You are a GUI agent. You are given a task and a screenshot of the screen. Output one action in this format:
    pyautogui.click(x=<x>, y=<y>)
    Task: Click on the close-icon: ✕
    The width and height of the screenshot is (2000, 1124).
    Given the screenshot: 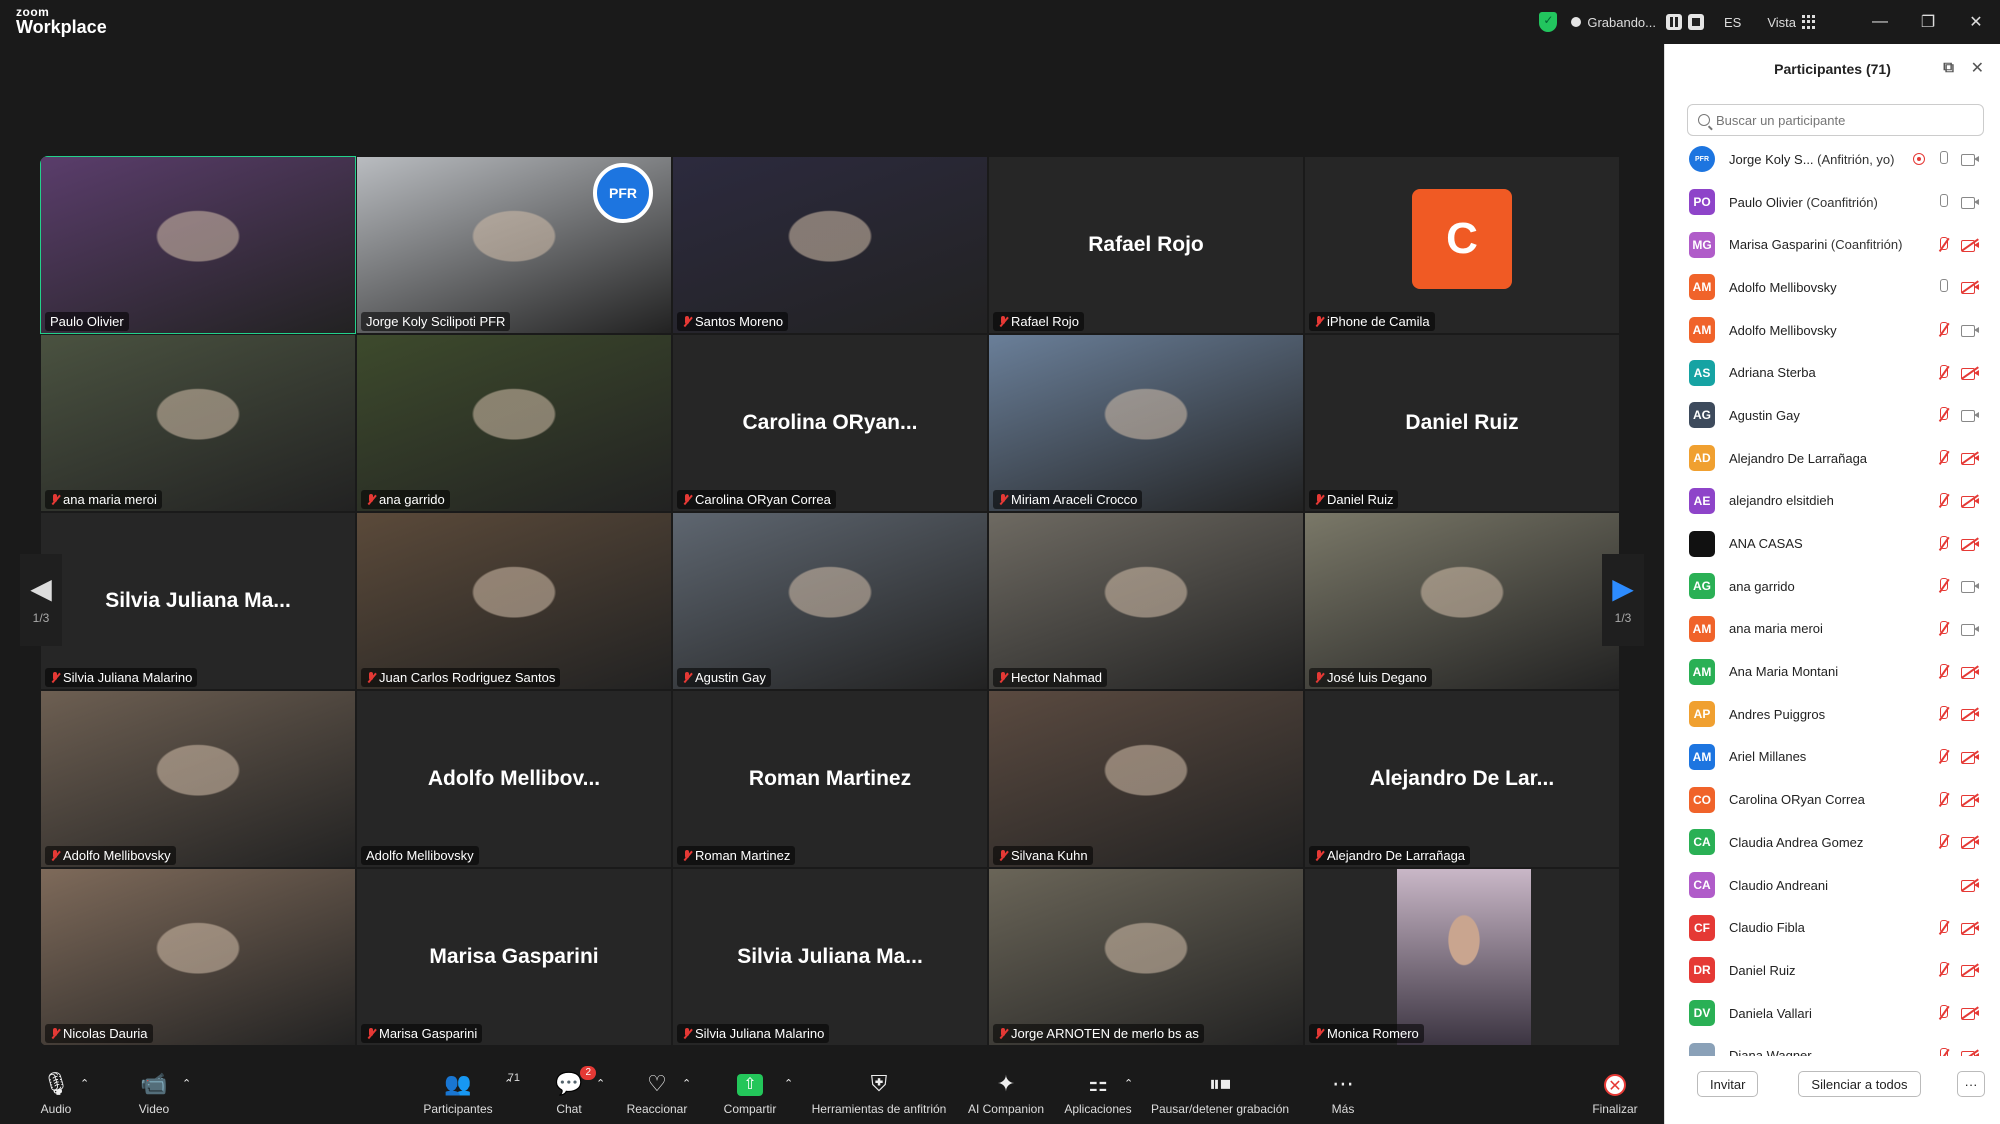 What is the action you would take?
    pyautogui.click(x=1977, y=68)
    